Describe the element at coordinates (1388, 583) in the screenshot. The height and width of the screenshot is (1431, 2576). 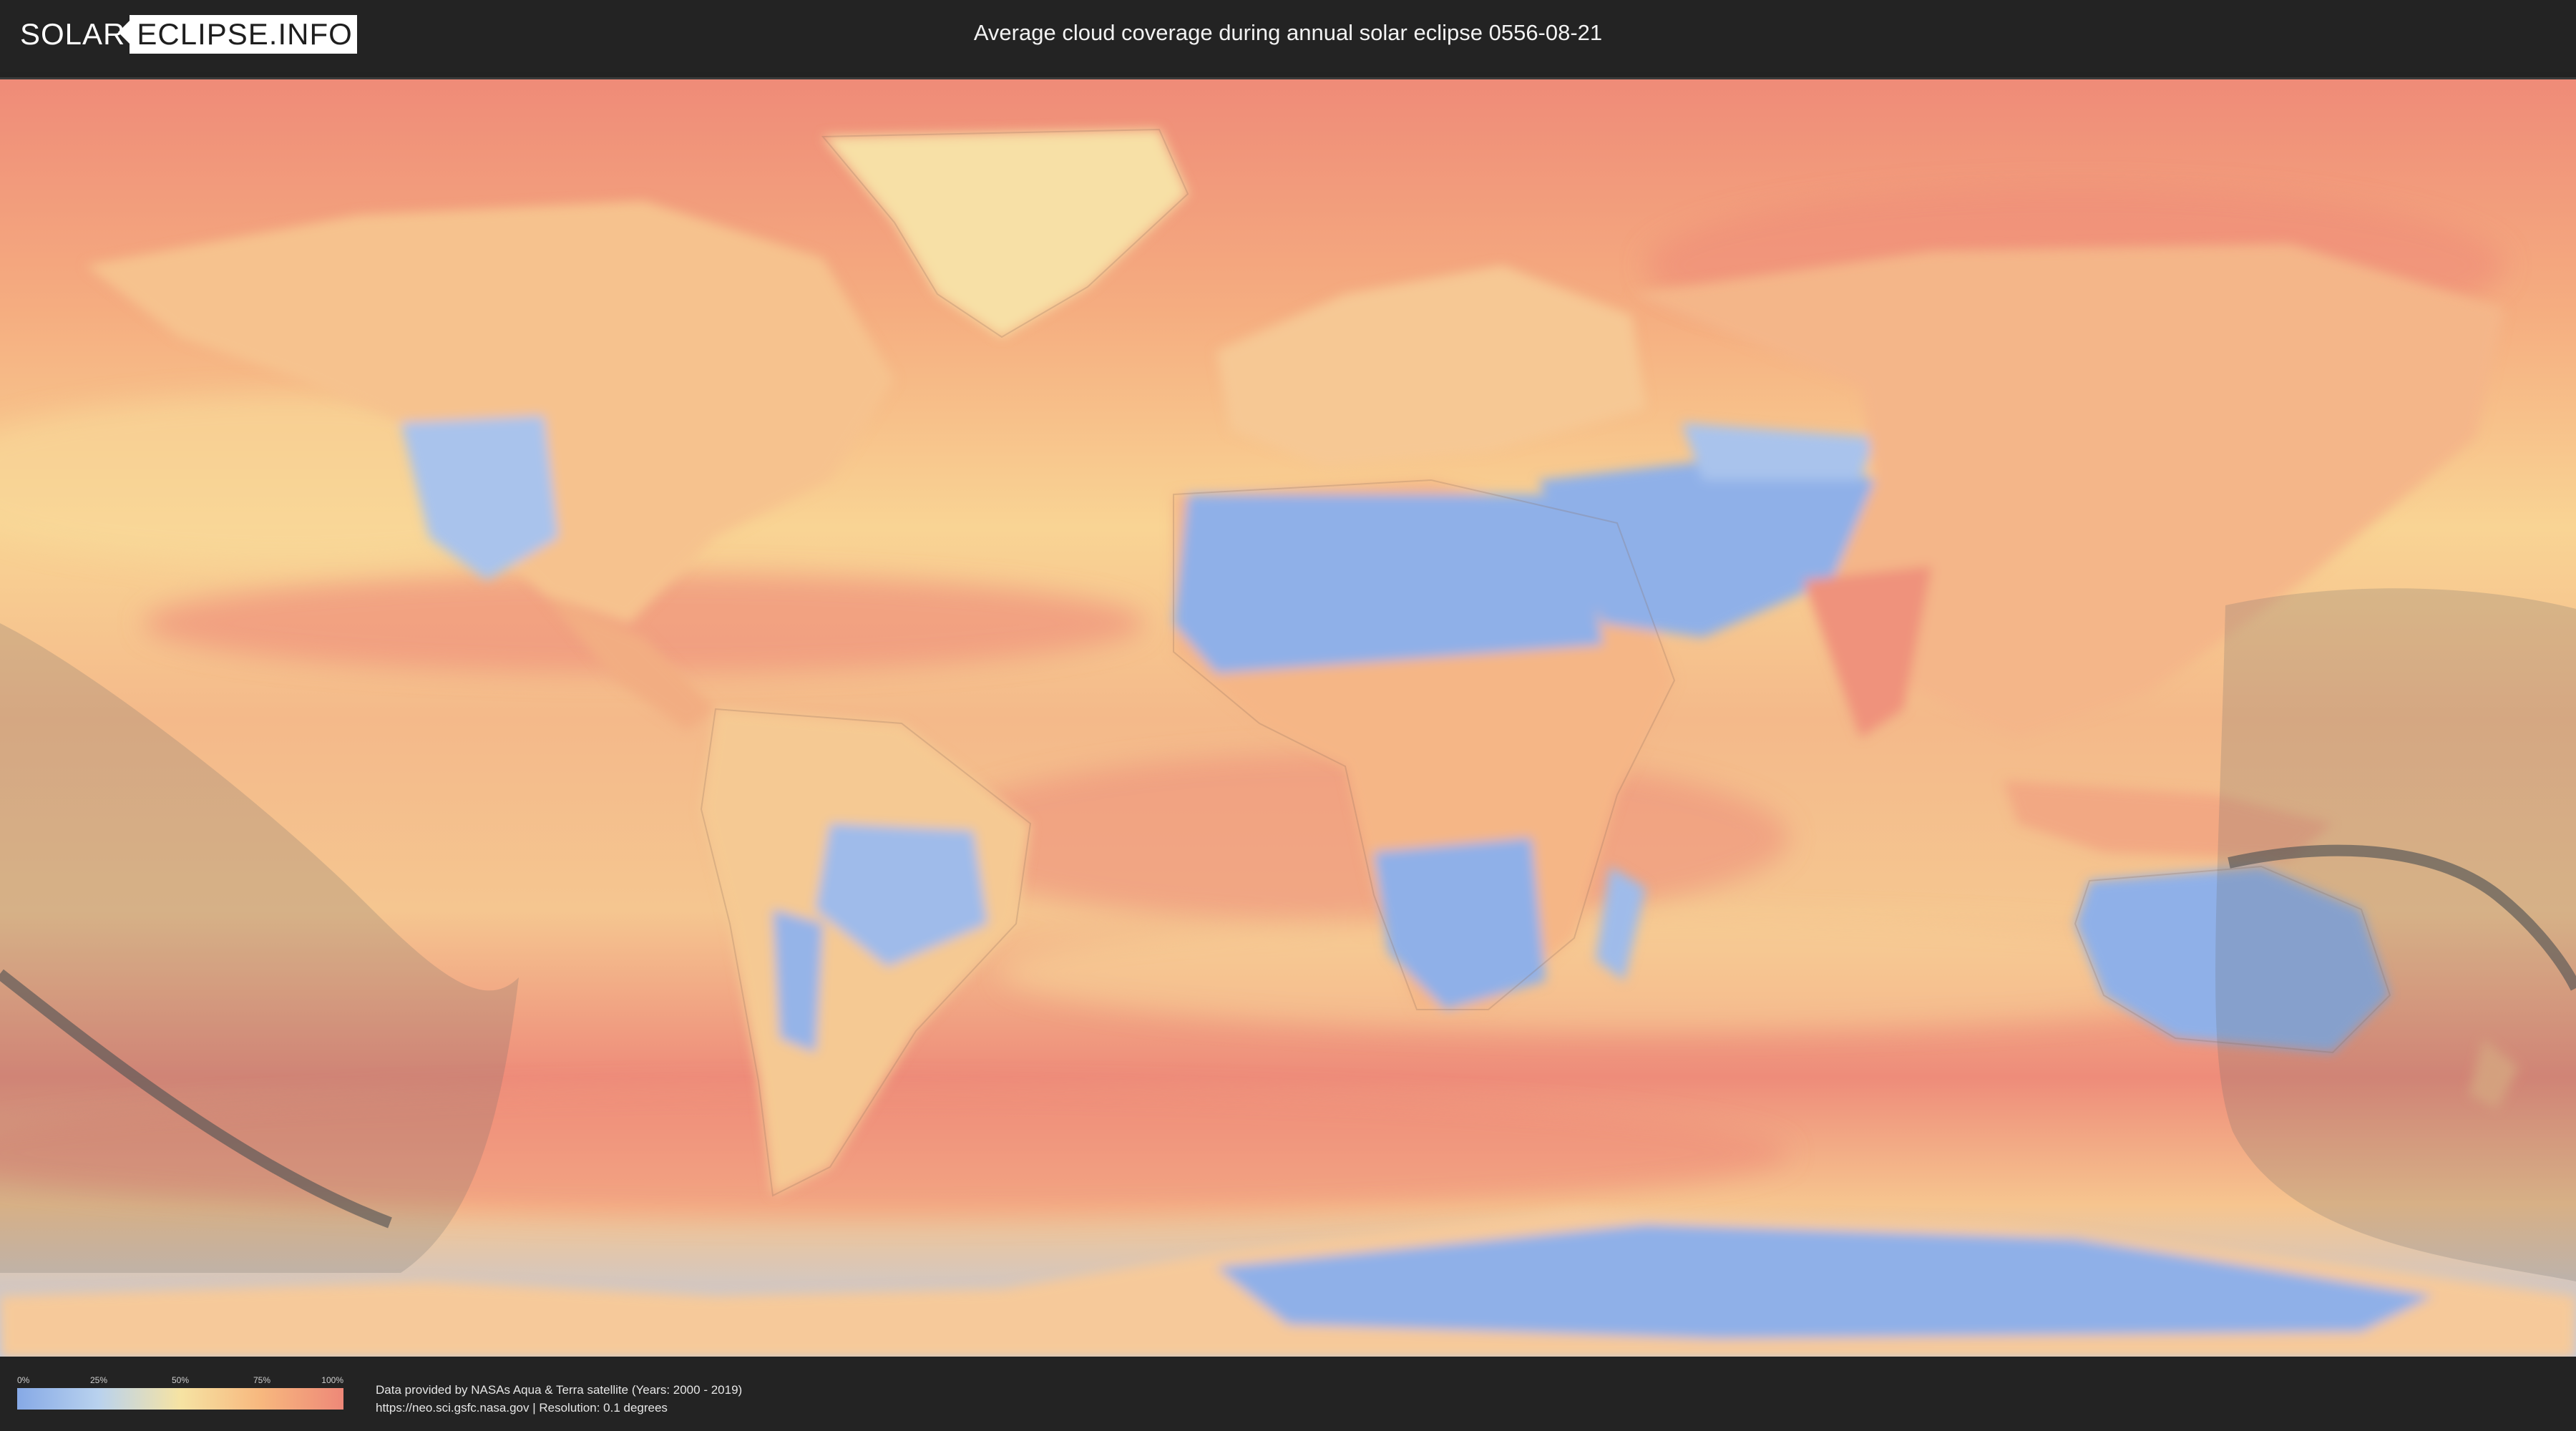
I see `sahara-clear-sky` at that location.